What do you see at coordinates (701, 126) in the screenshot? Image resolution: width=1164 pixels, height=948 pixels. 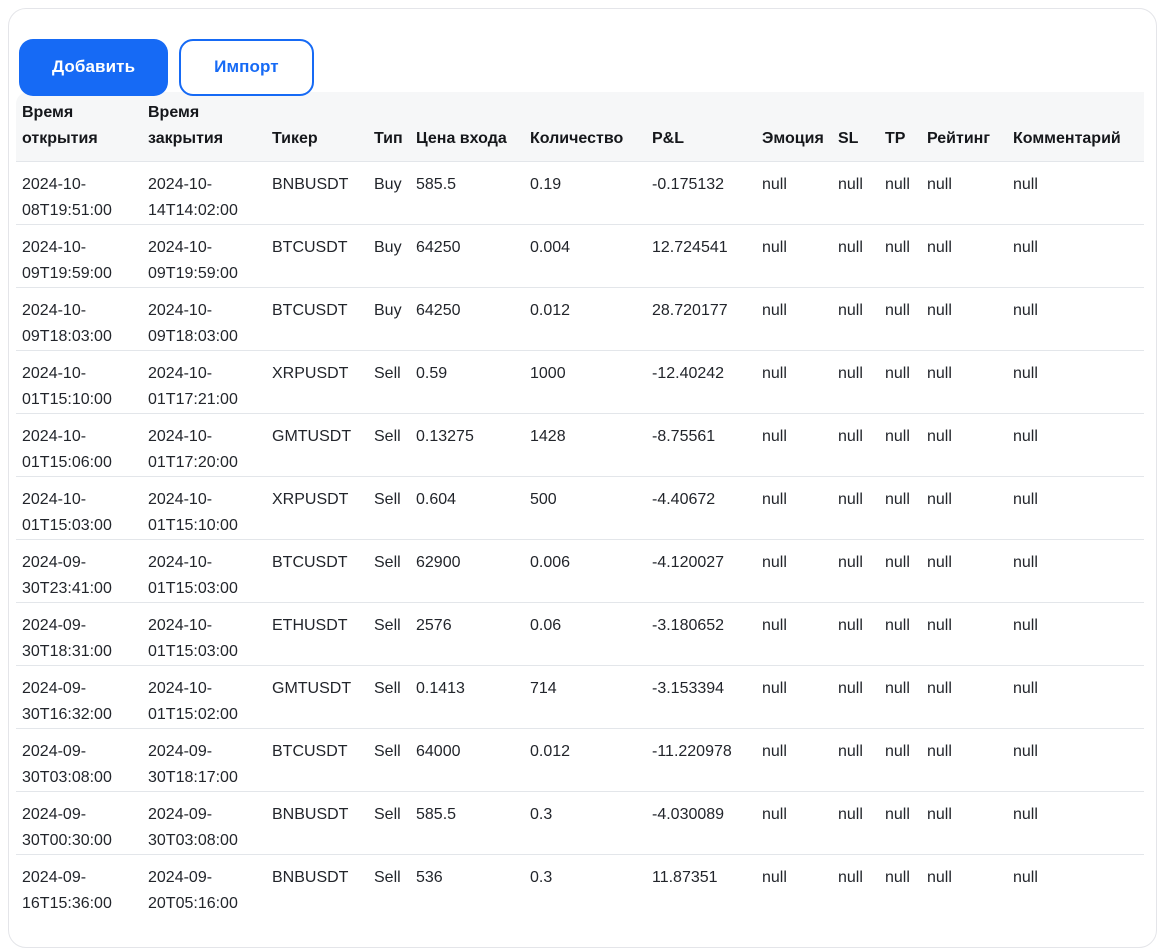 I see `column-header-pnl: P&L` at bounding box center [701, 126].